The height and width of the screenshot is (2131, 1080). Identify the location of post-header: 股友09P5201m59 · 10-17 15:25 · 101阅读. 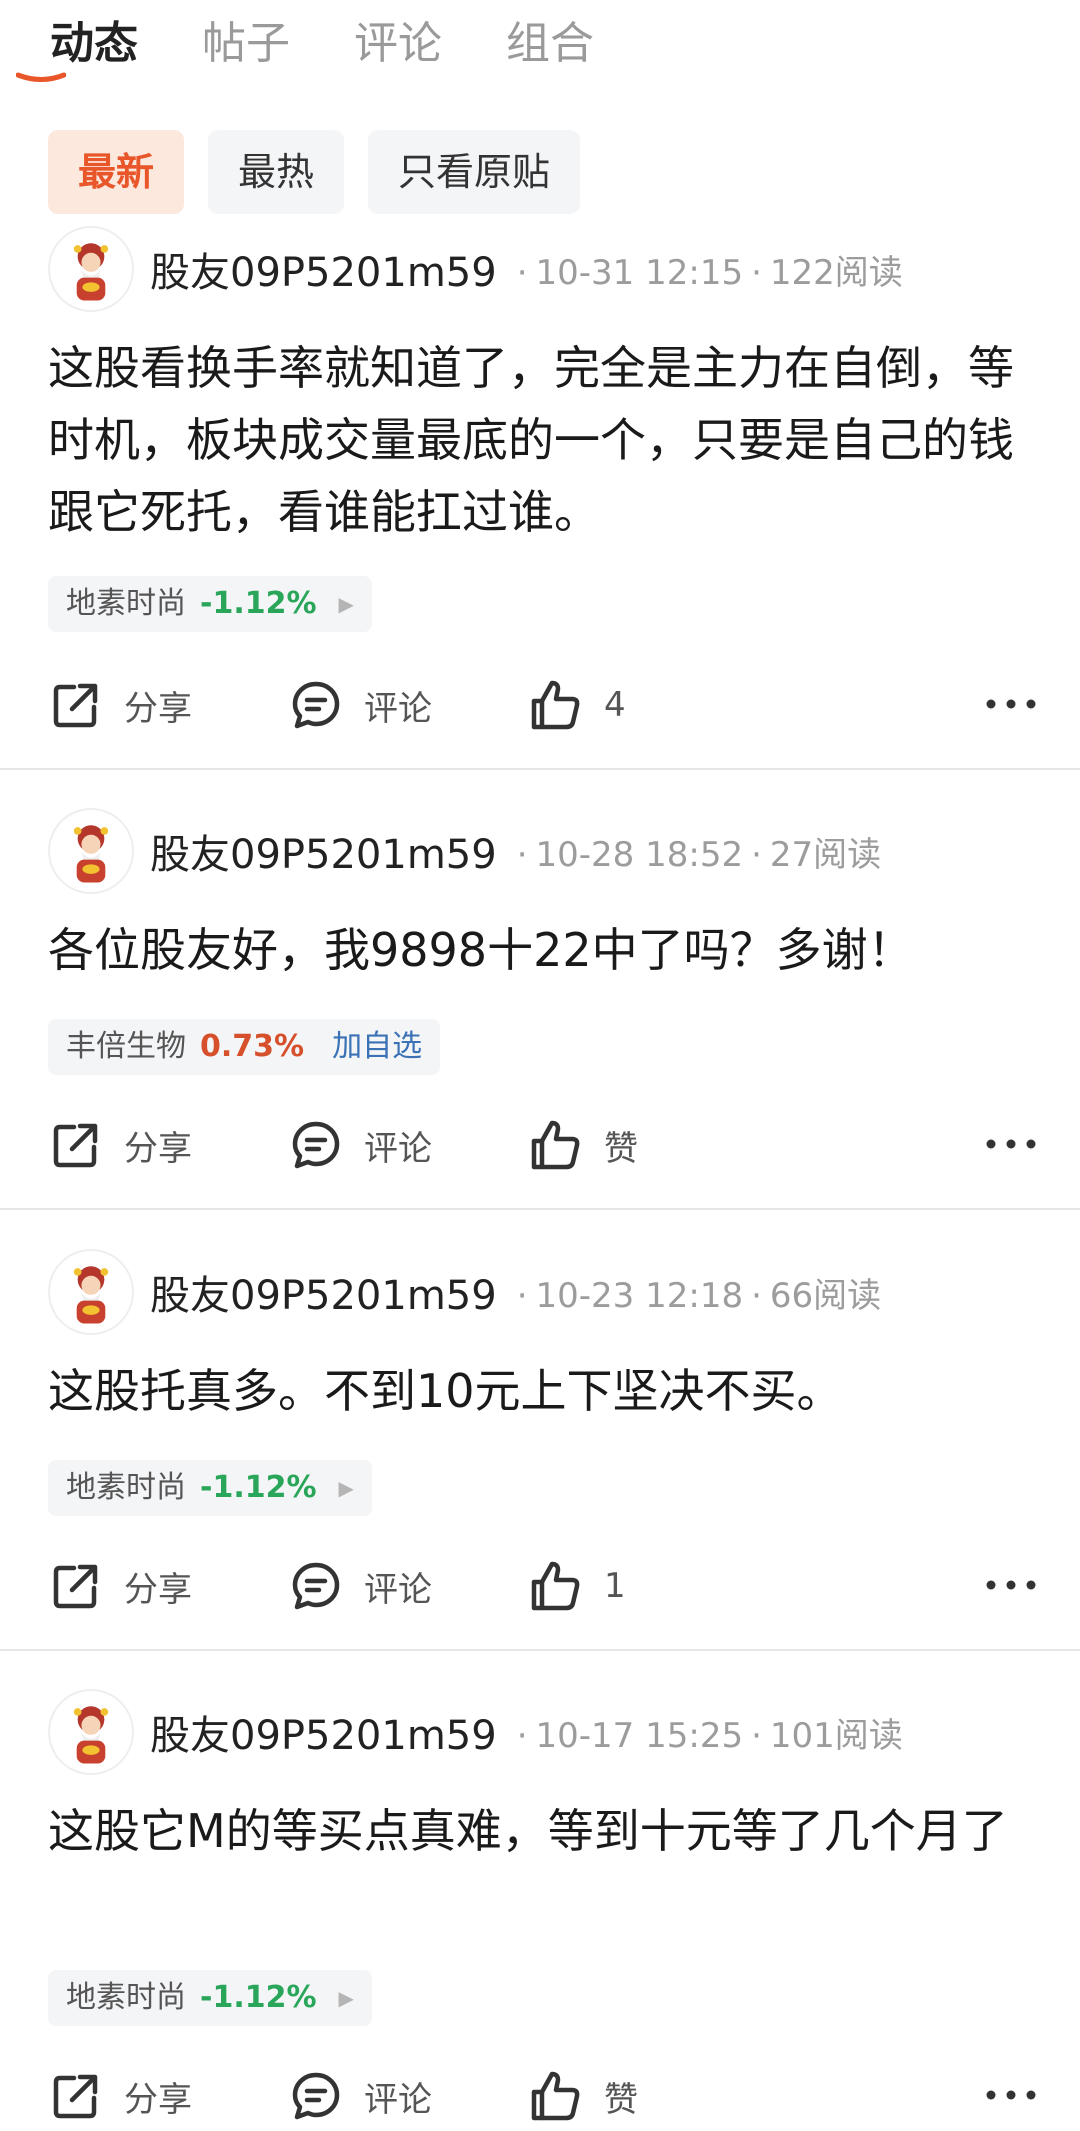
(475, 1732).